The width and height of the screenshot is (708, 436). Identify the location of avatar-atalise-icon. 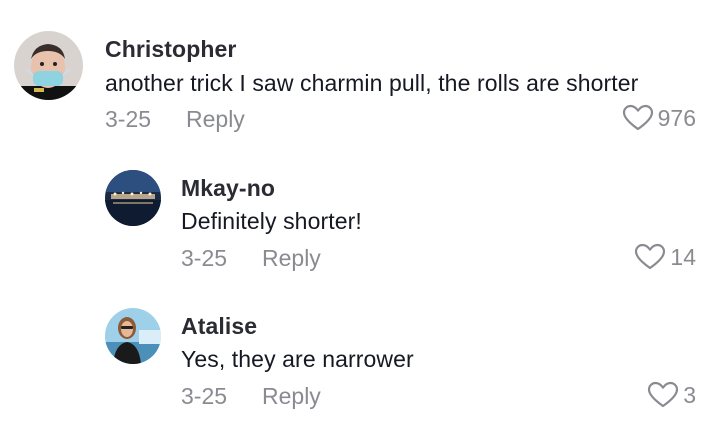
(133, 336).